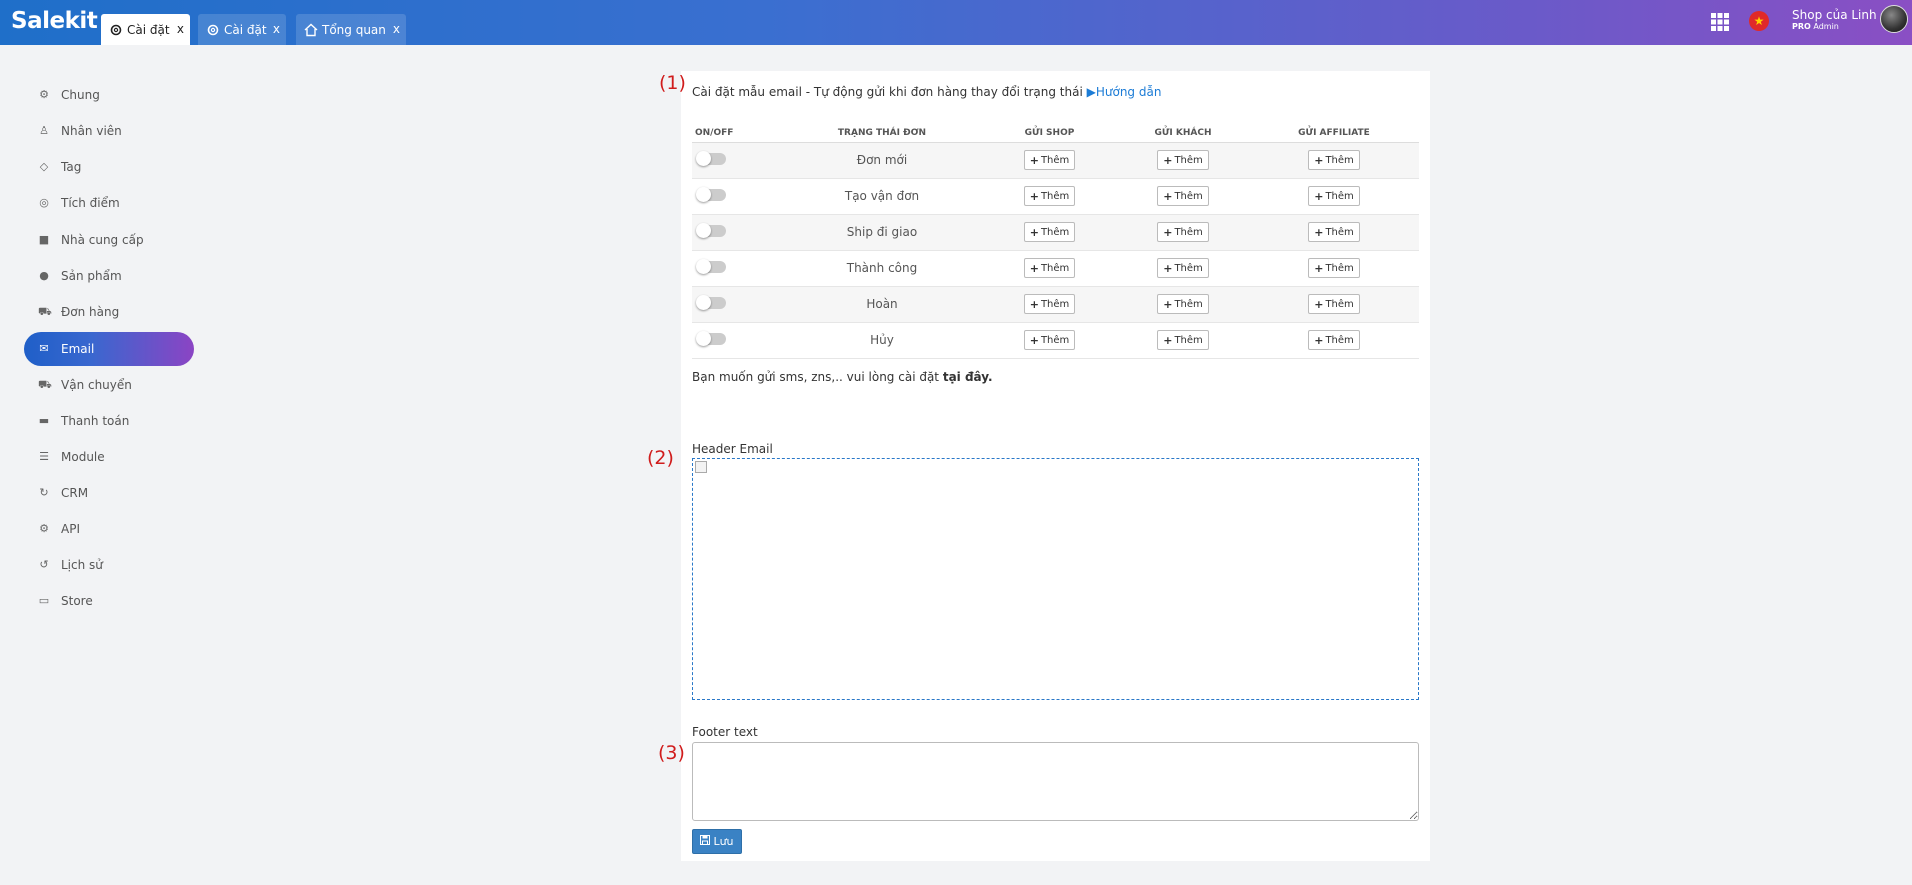 The image size is (1912, 885). What do you see at coordinates (109, 95) in the screenshot?
I see `sidebar-item-chung: ⚙ Chung` at bounding box center [109, 95].